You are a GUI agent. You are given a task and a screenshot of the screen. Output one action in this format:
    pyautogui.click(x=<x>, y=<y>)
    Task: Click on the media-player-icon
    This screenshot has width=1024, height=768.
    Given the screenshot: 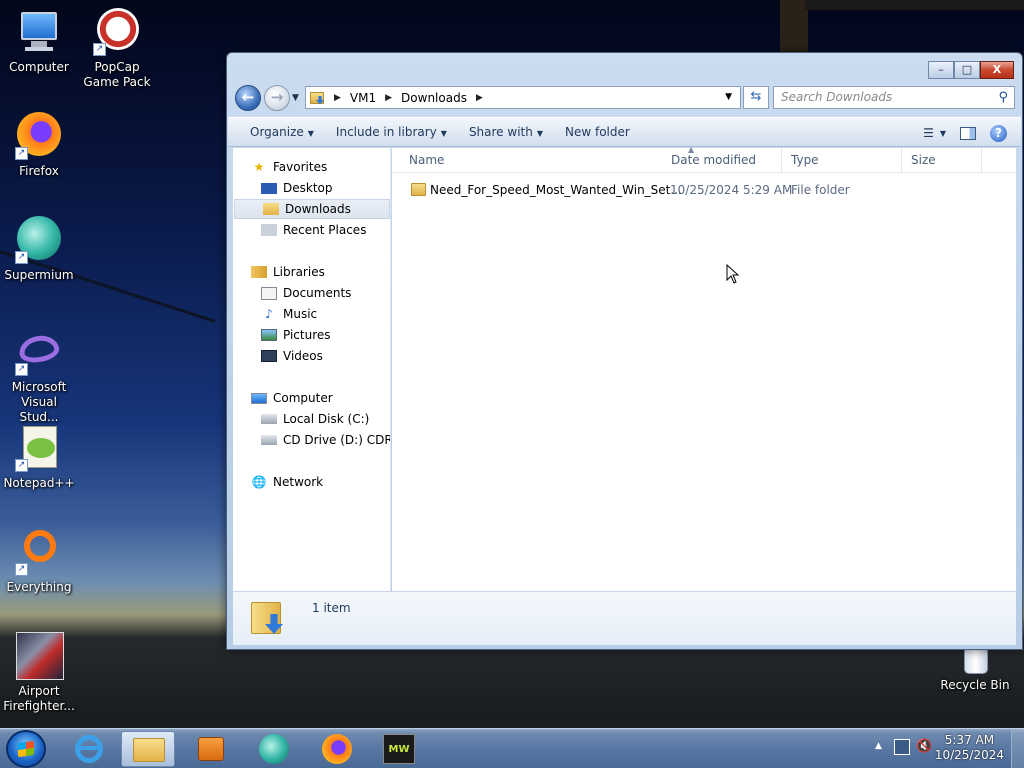 What is the action you would take?
    pyautogui.click(x=211, y=749)
    